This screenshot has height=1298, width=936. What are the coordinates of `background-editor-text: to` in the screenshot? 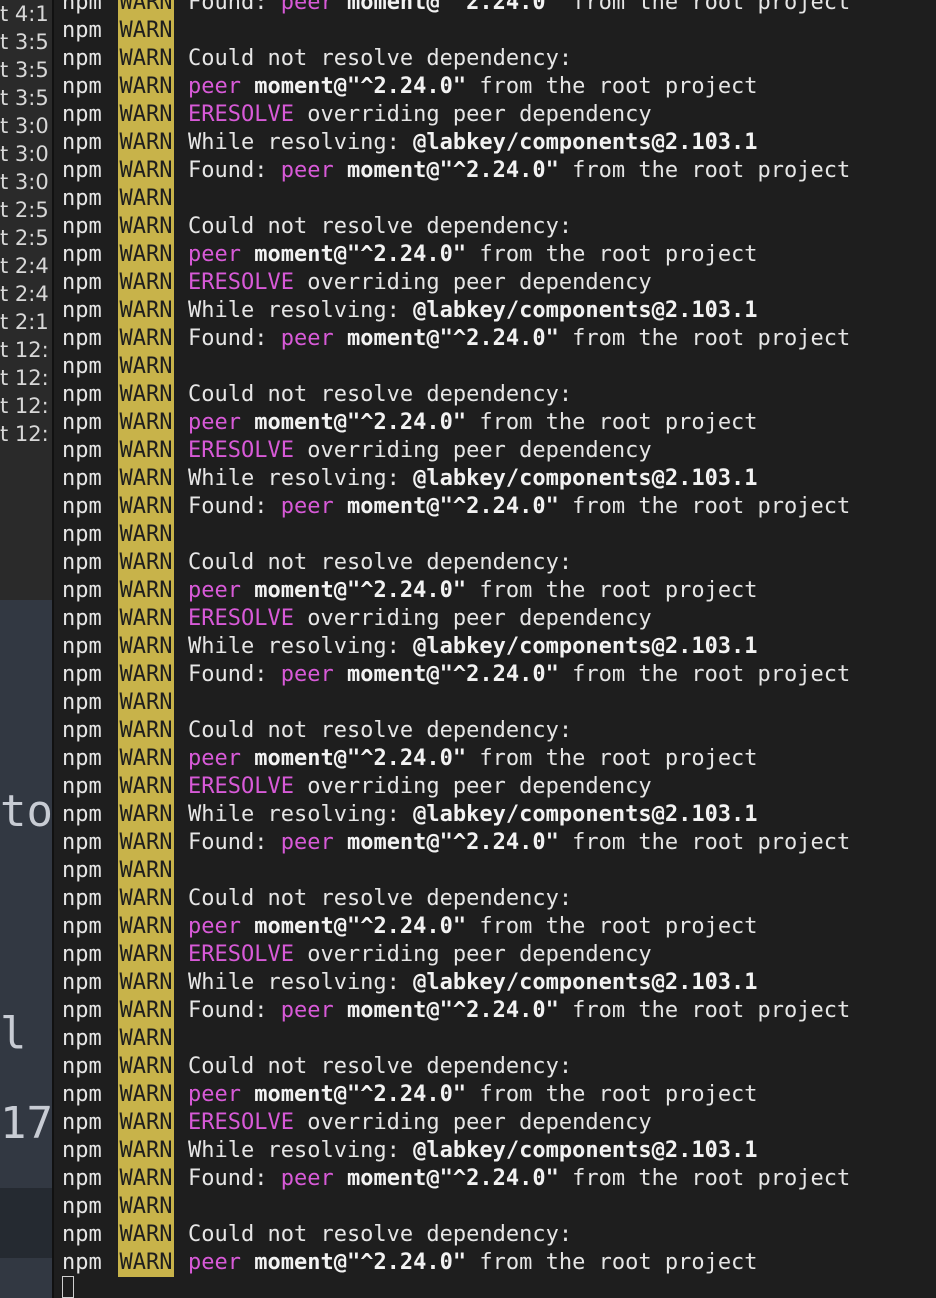 It's located at (26, 811).